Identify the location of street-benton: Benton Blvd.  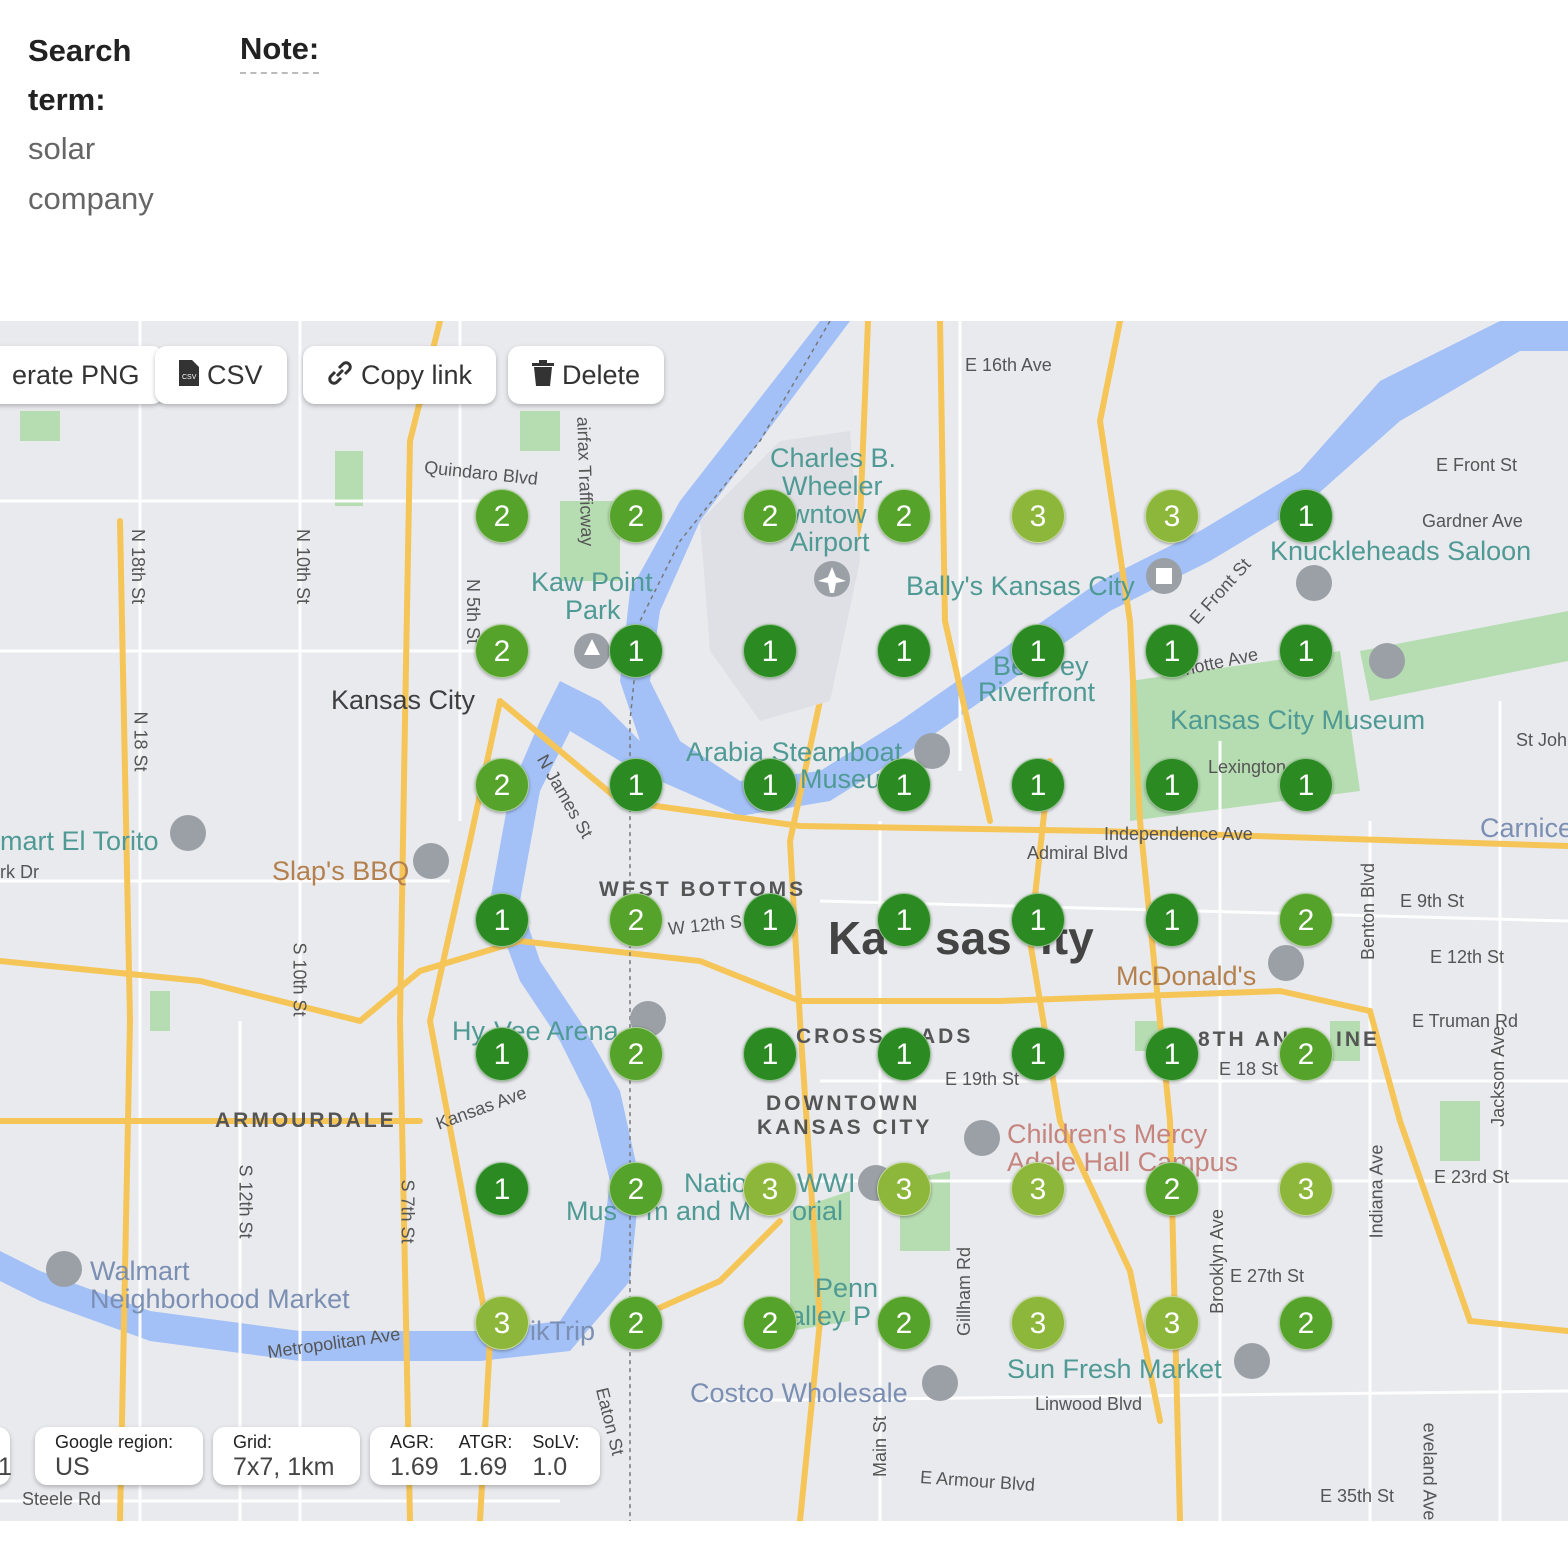
(1368, 911).